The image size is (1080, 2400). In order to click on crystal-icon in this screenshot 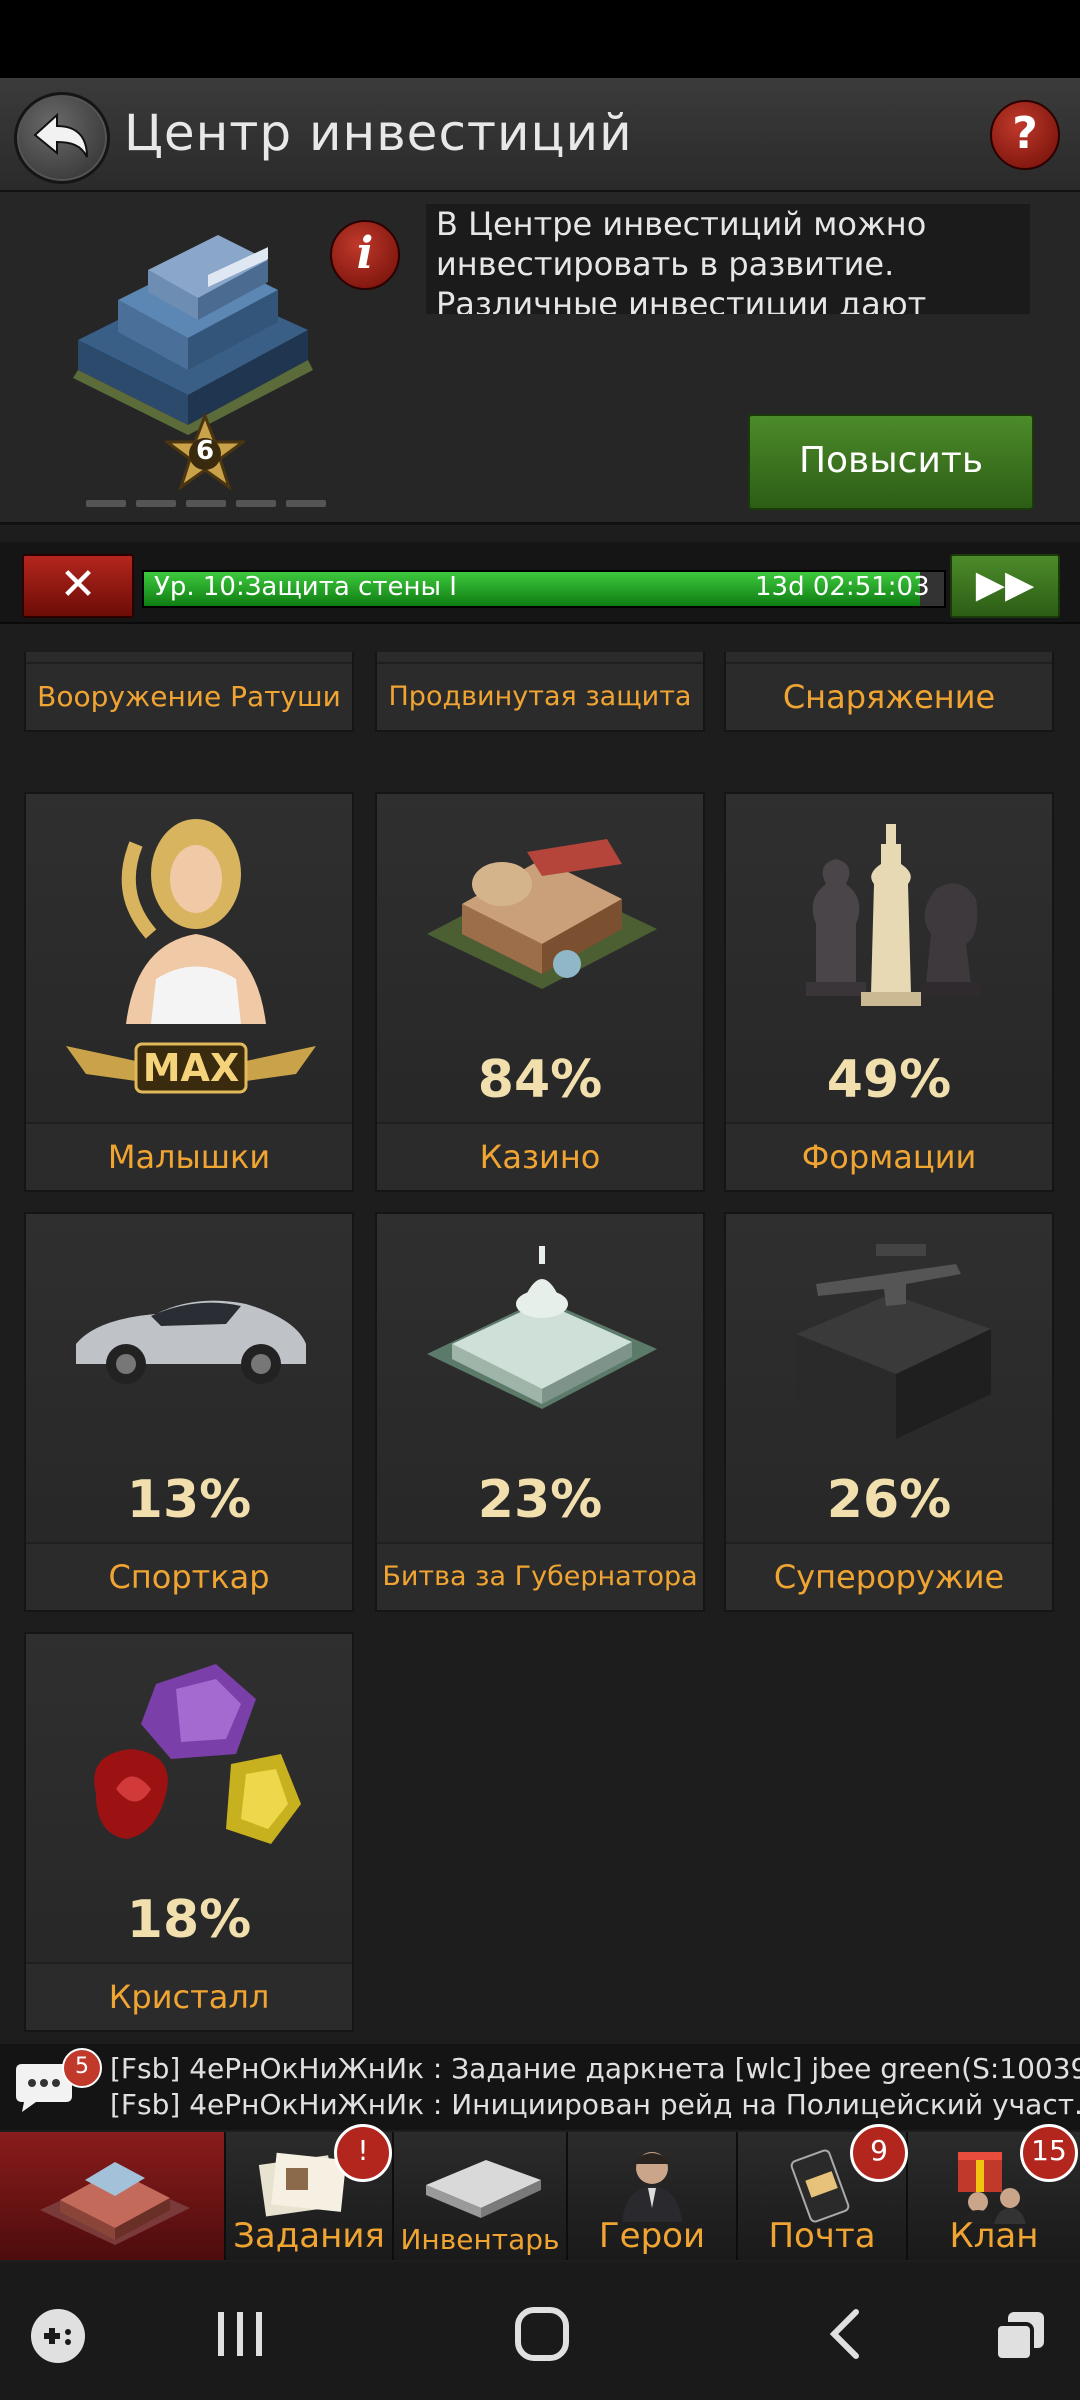, I will do `click(197, 1754)`.